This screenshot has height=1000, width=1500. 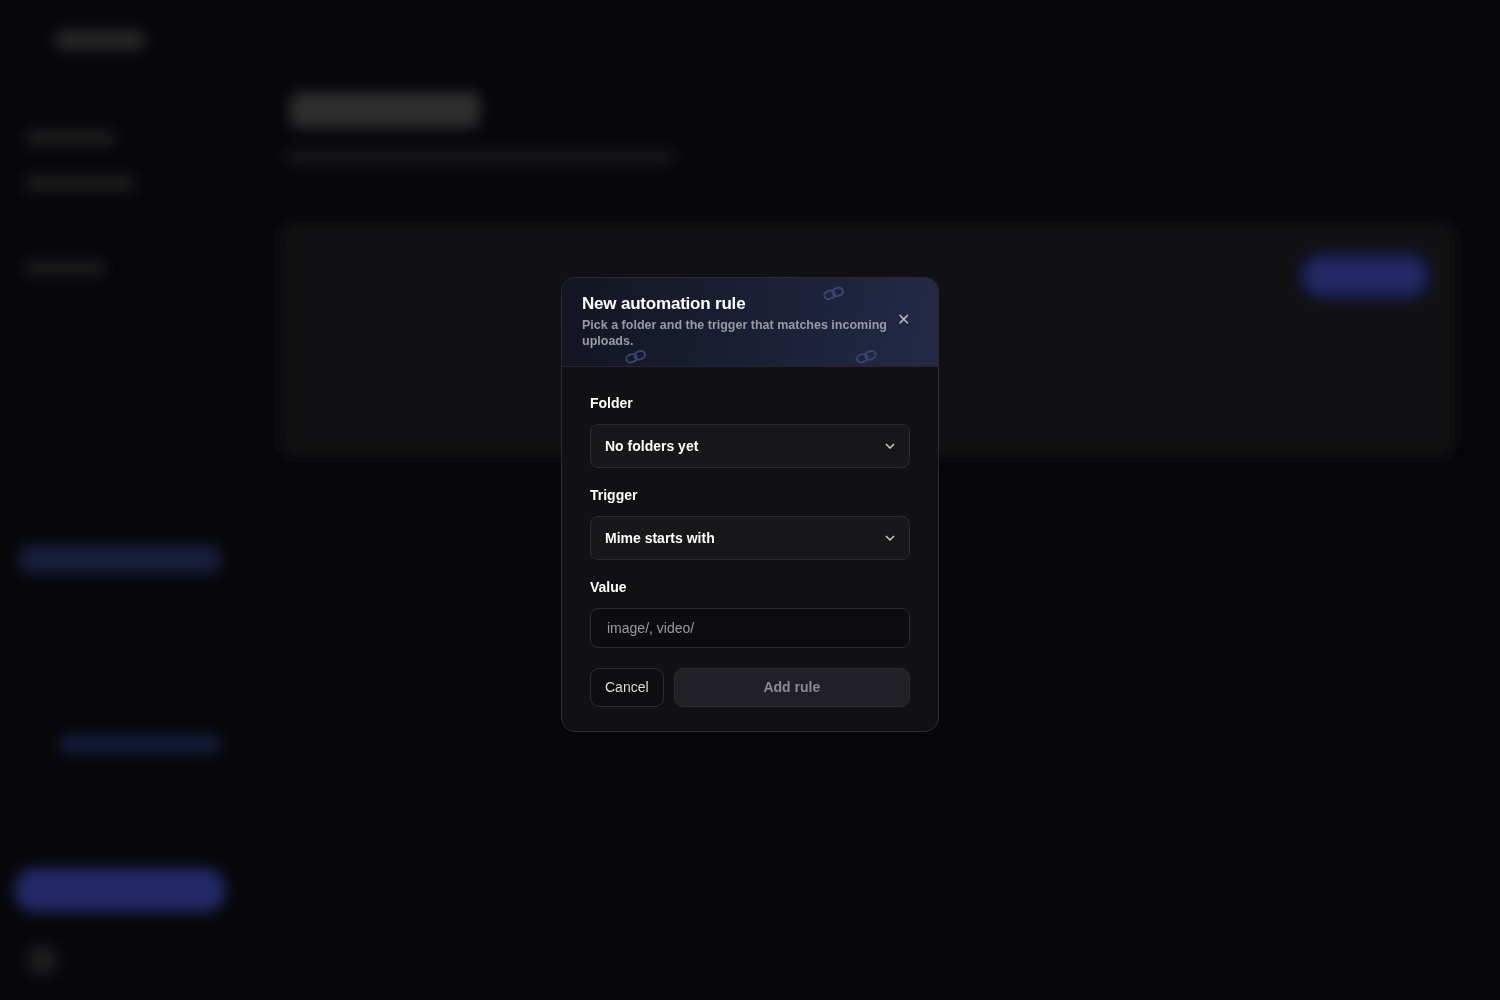 What do you see at coordinates (750, 628) in the screenshot?
I see `input-field: image/, video/` at bounding box center [750, 628].